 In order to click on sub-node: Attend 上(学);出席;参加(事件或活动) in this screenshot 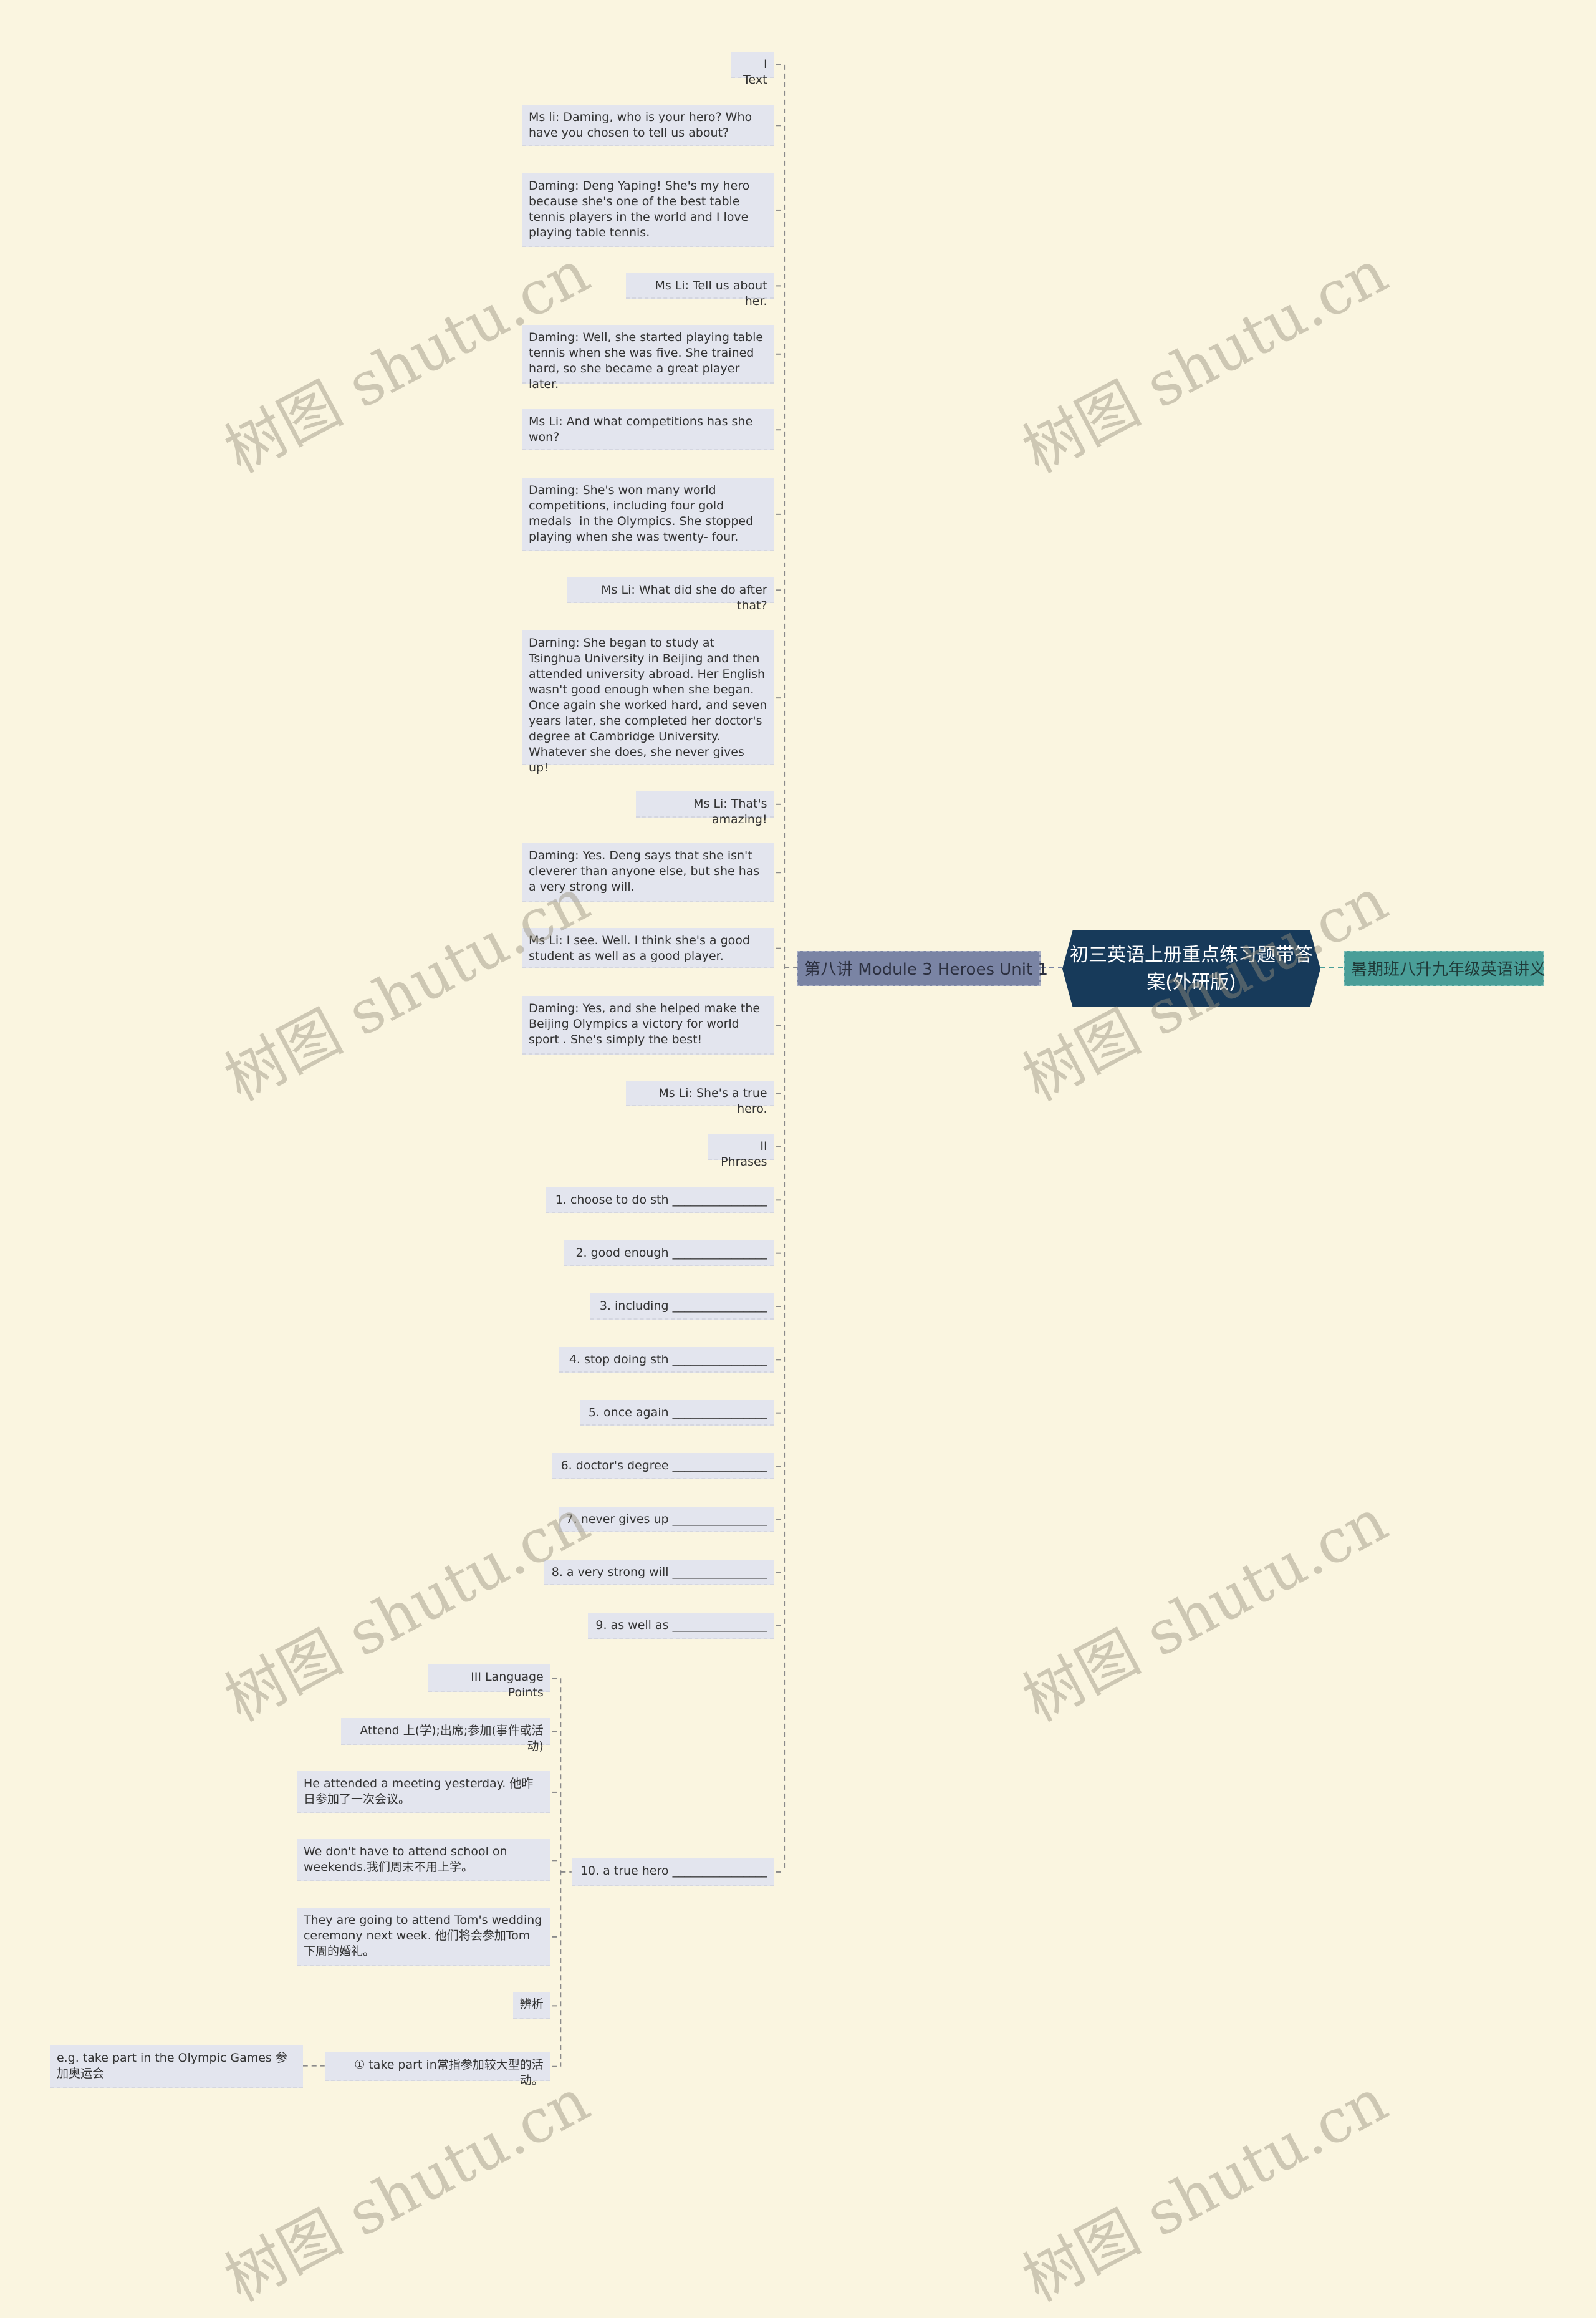, I will do `click(445, 1735)`.